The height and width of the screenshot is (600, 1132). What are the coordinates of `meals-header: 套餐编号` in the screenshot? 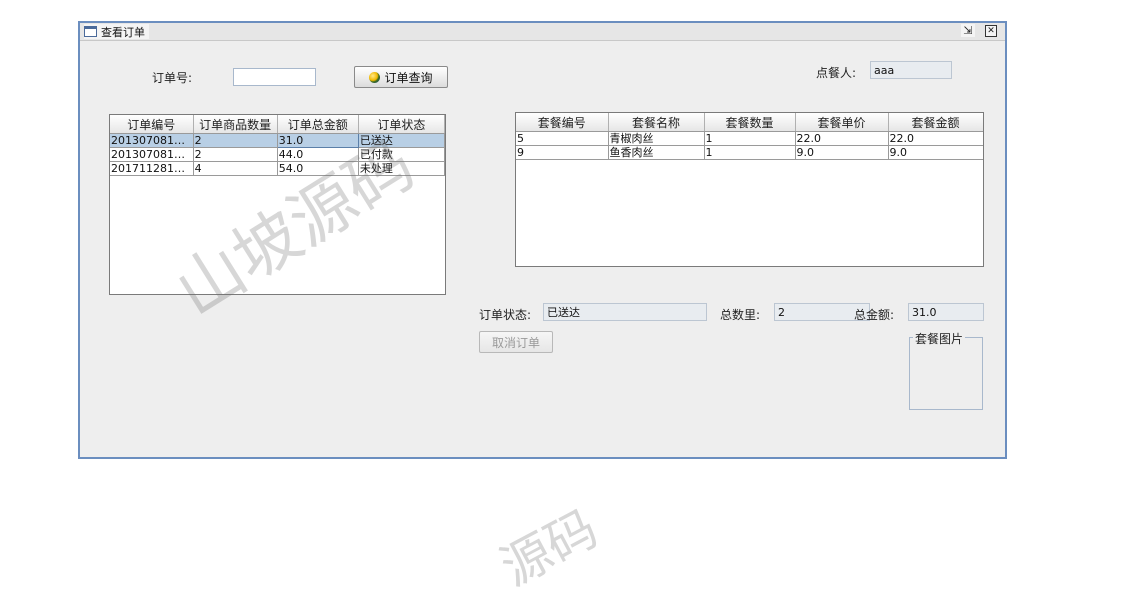 It's located at (562, 122).